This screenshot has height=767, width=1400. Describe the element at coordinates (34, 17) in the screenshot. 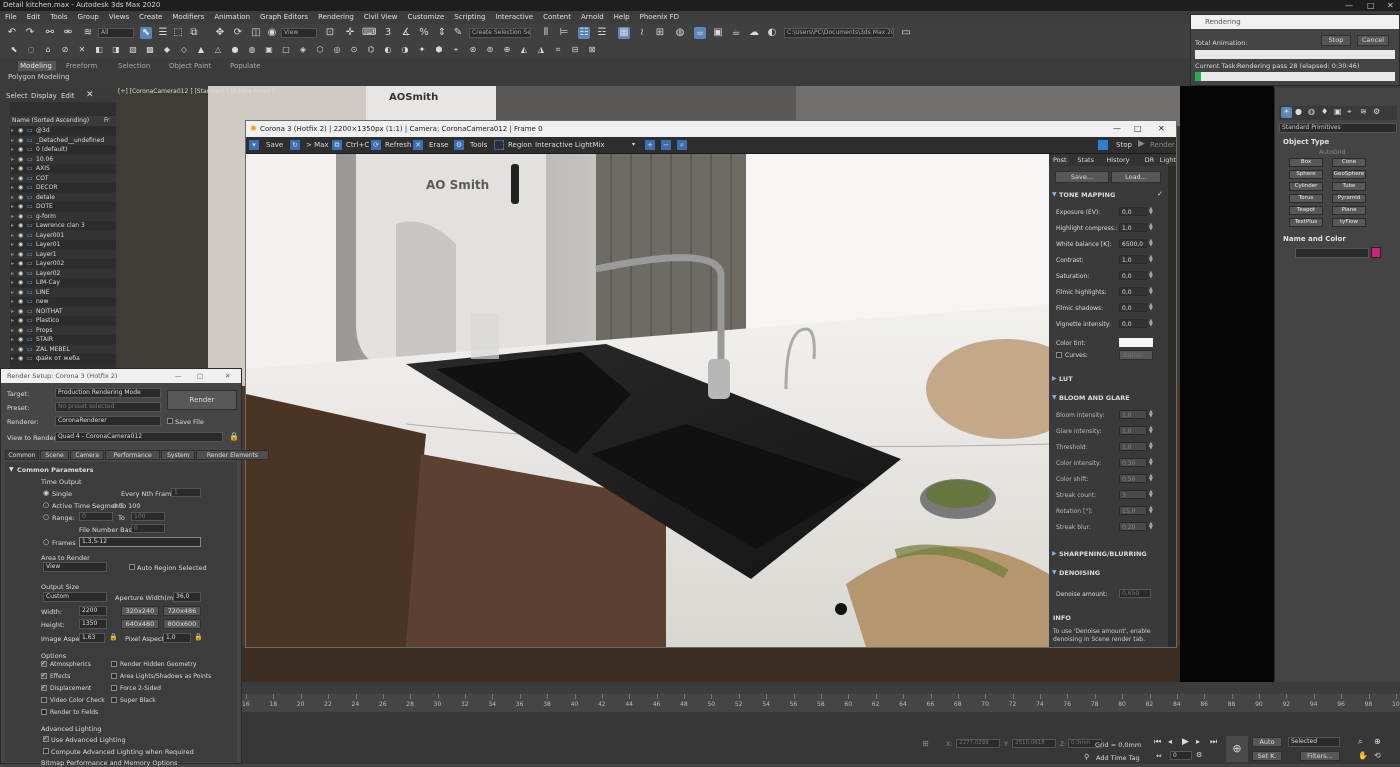

I see `menu-item-edit: Edit` at that location.